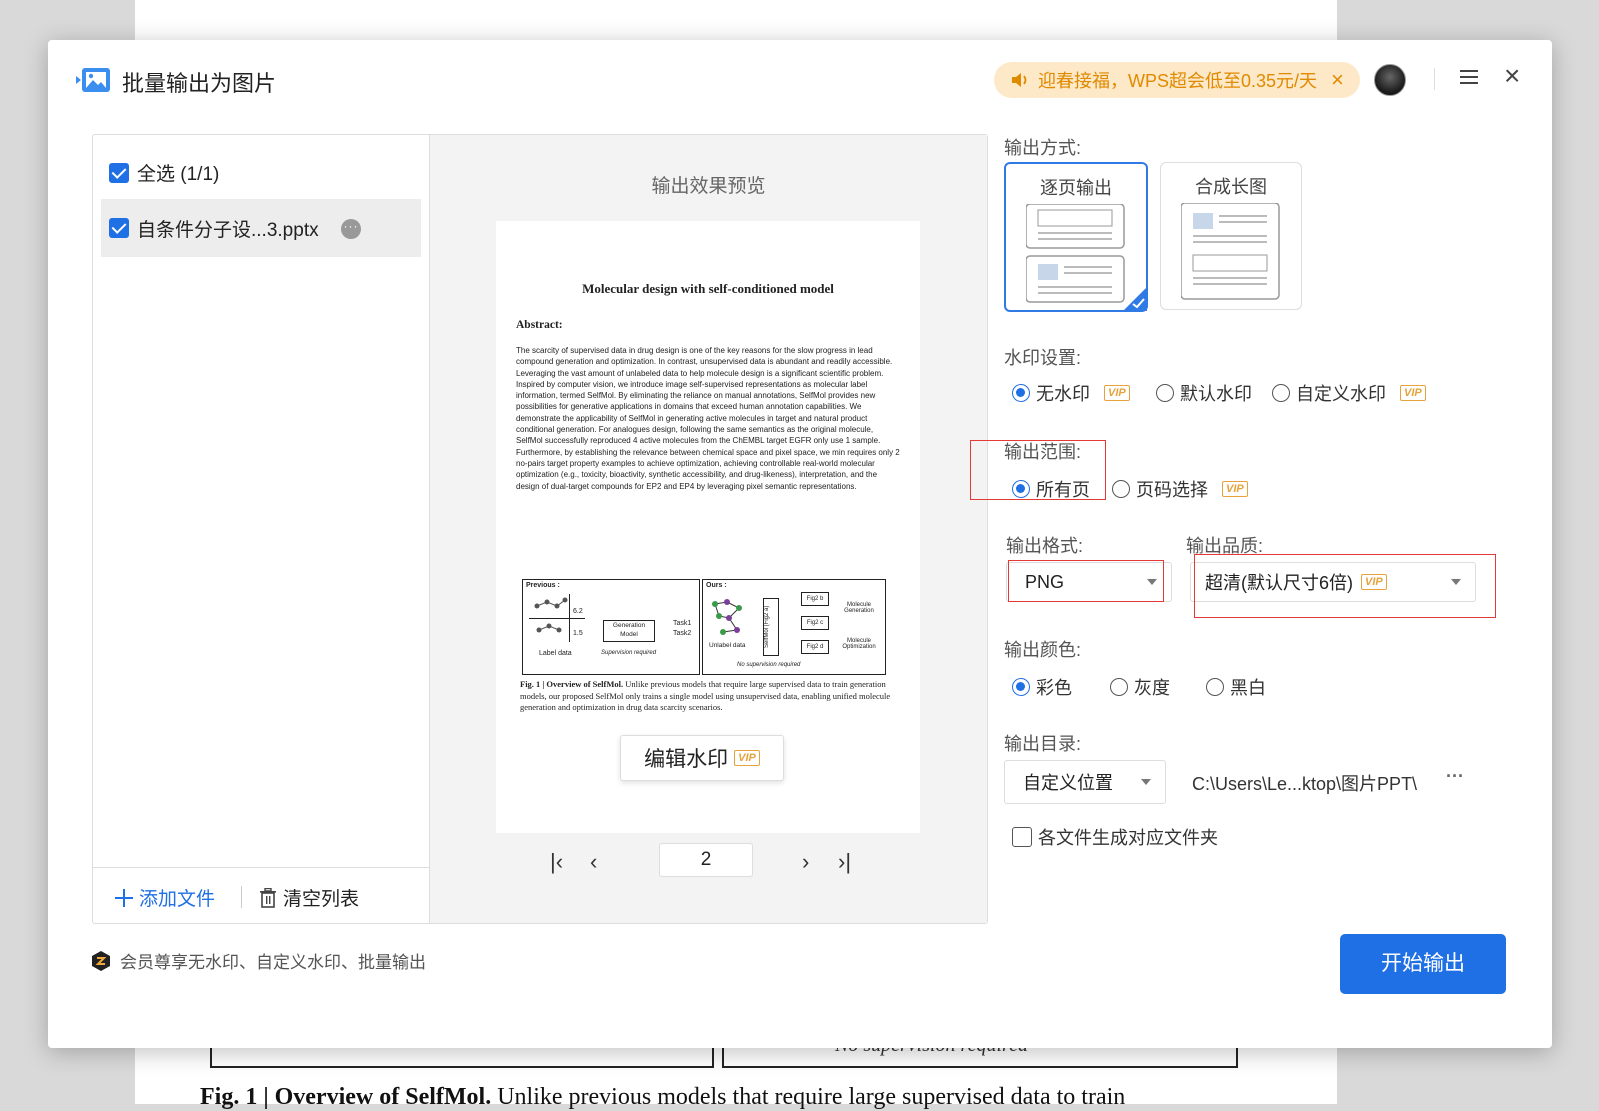 Image resolution: width=1599 pixels, height=1111 pixels. I want to click on per-file-folder-label: 各文件生成对应文件夹, so click(1128, 838).